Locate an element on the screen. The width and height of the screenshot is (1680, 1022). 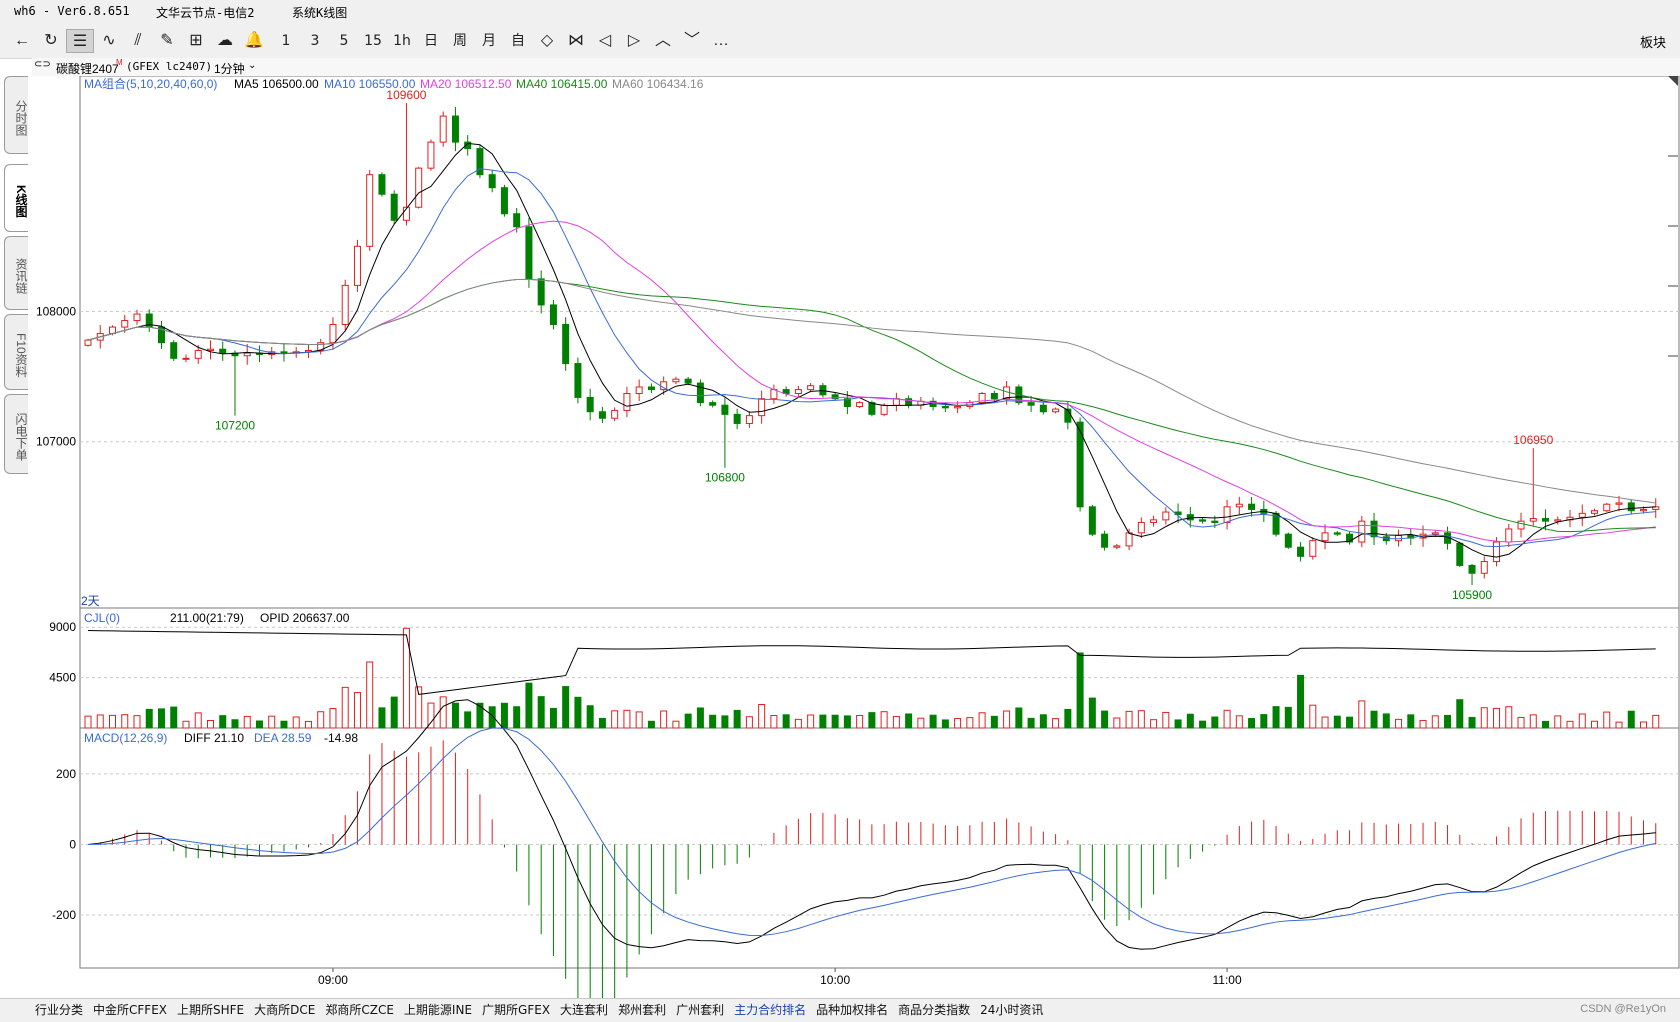
bottom-tab-6: 广期所GFEX is located at coordinates (516, 1010).